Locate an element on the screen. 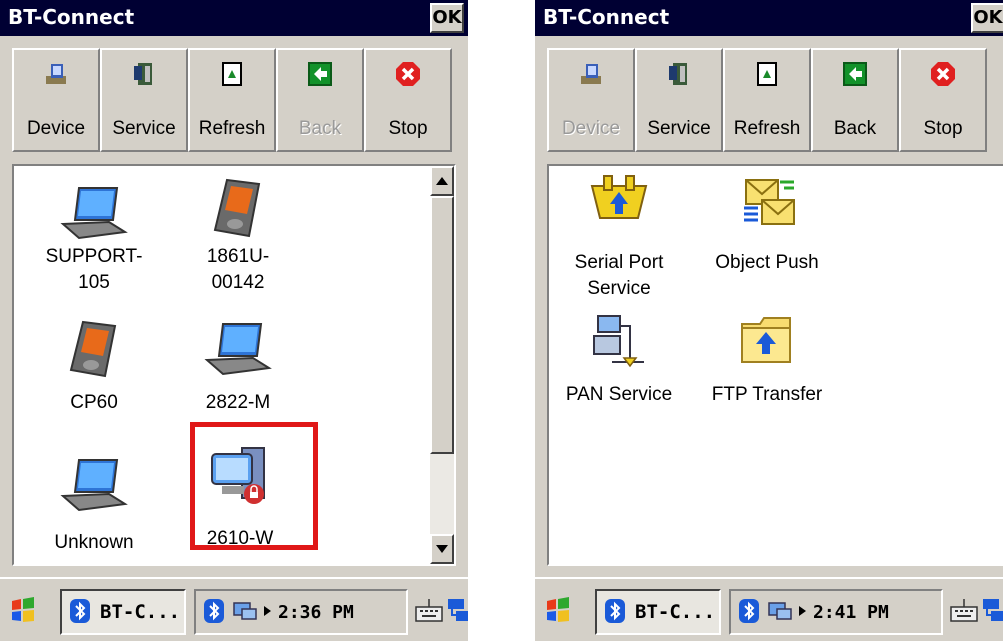  system-tray: 2:36 PM is located at coordinates (301, 612).